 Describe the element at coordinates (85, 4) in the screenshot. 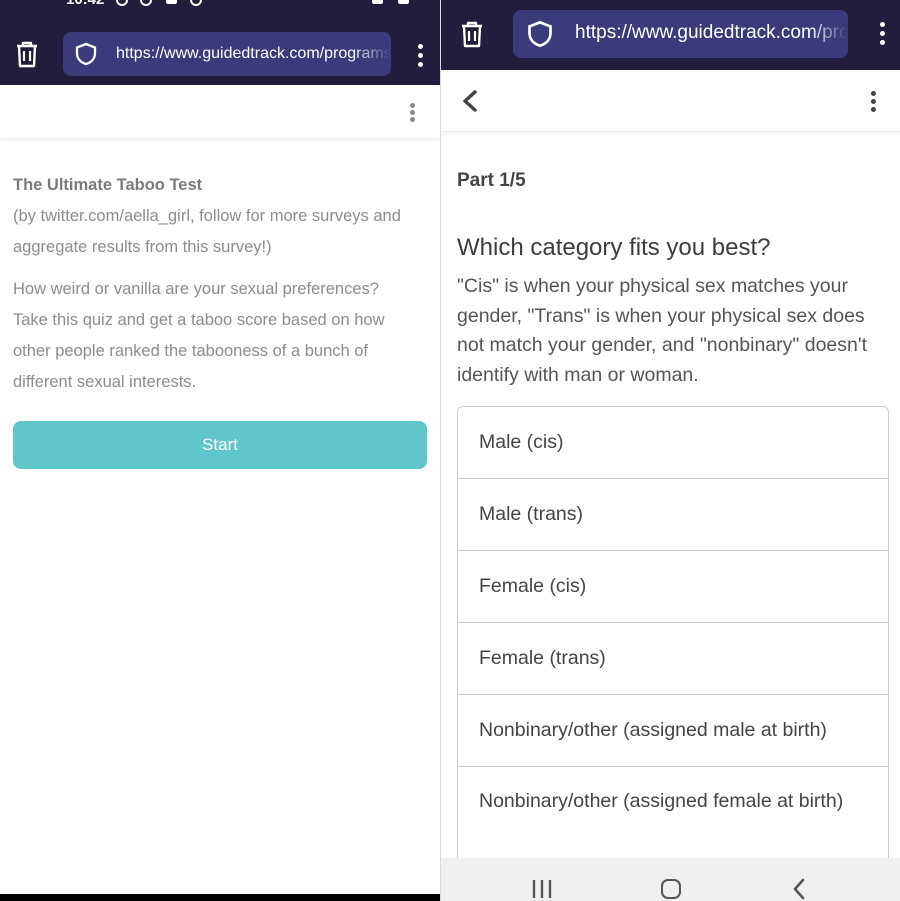

I see `status-time: 10:42` at that location.